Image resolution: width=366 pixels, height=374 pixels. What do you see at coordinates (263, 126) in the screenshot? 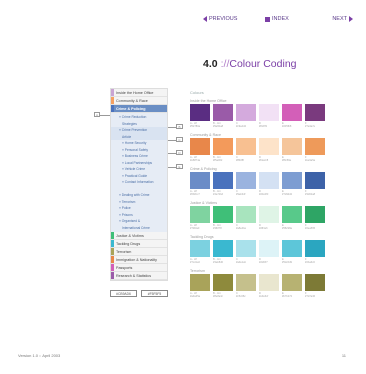
I see `swatch-hex-label: #f0dff3` at bounding box center [263, 126].